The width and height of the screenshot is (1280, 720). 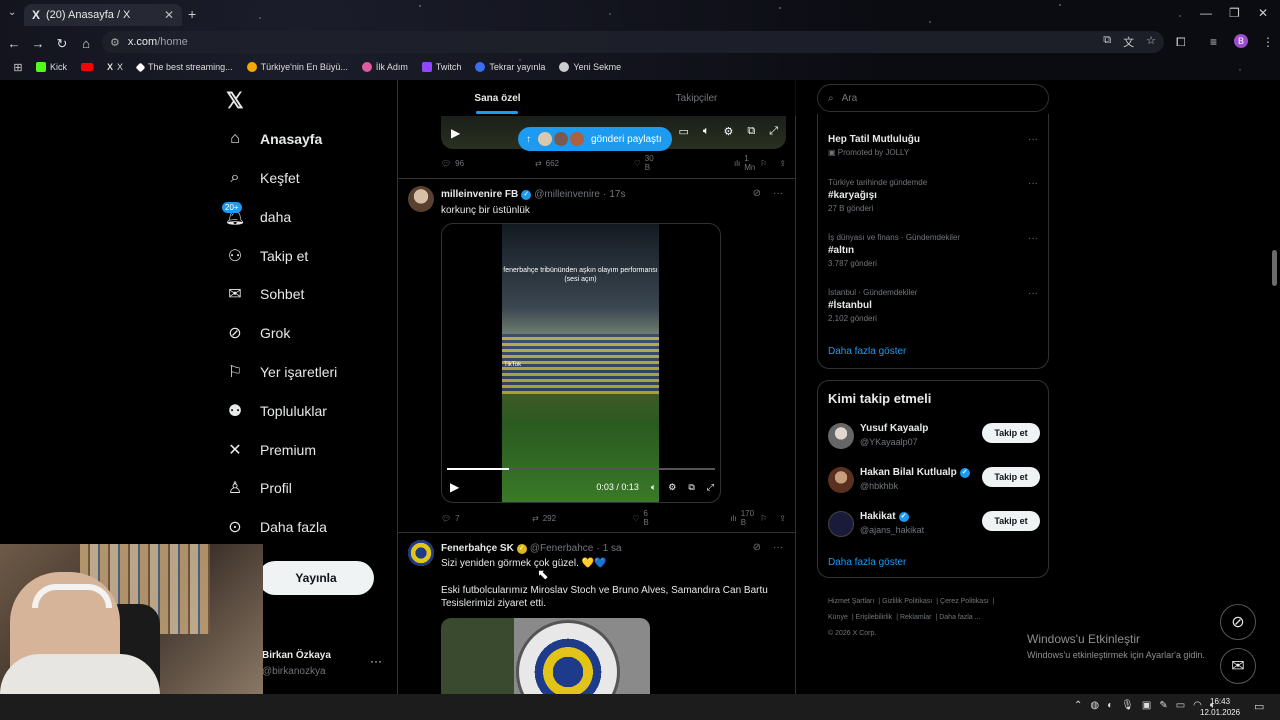 What do you see at coordinates (934, 482) in the screenshot?
I see `follow-suggestion: Hakan Bilal Kutlualp ✓ @hbkhbk Takip et` at bounding box center [934, 482].